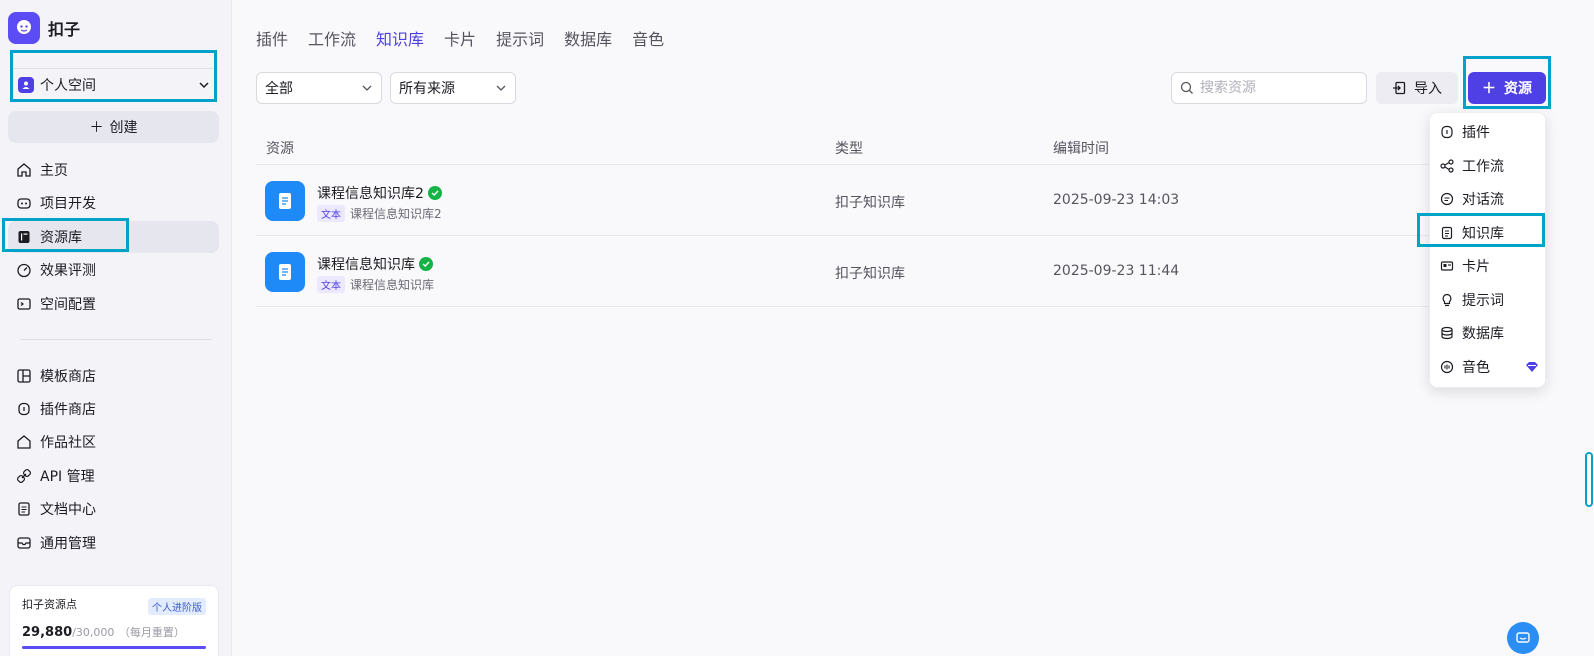  What do you see at coordinates (47, 632) in the screenshot?
I see `points-current: 29,880` at bounding box center [47, 632].